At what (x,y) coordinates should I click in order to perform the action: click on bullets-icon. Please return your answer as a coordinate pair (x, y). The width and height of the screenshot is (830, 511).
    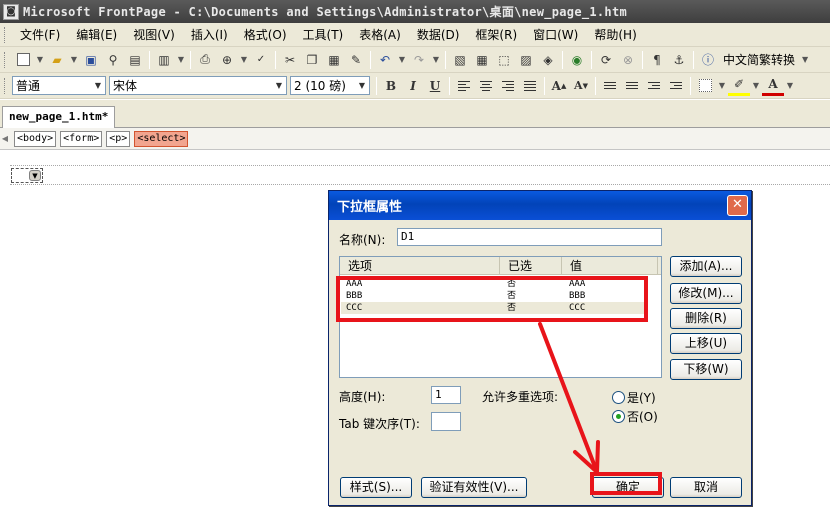
    Looking at the image, I should click on (632, 86).